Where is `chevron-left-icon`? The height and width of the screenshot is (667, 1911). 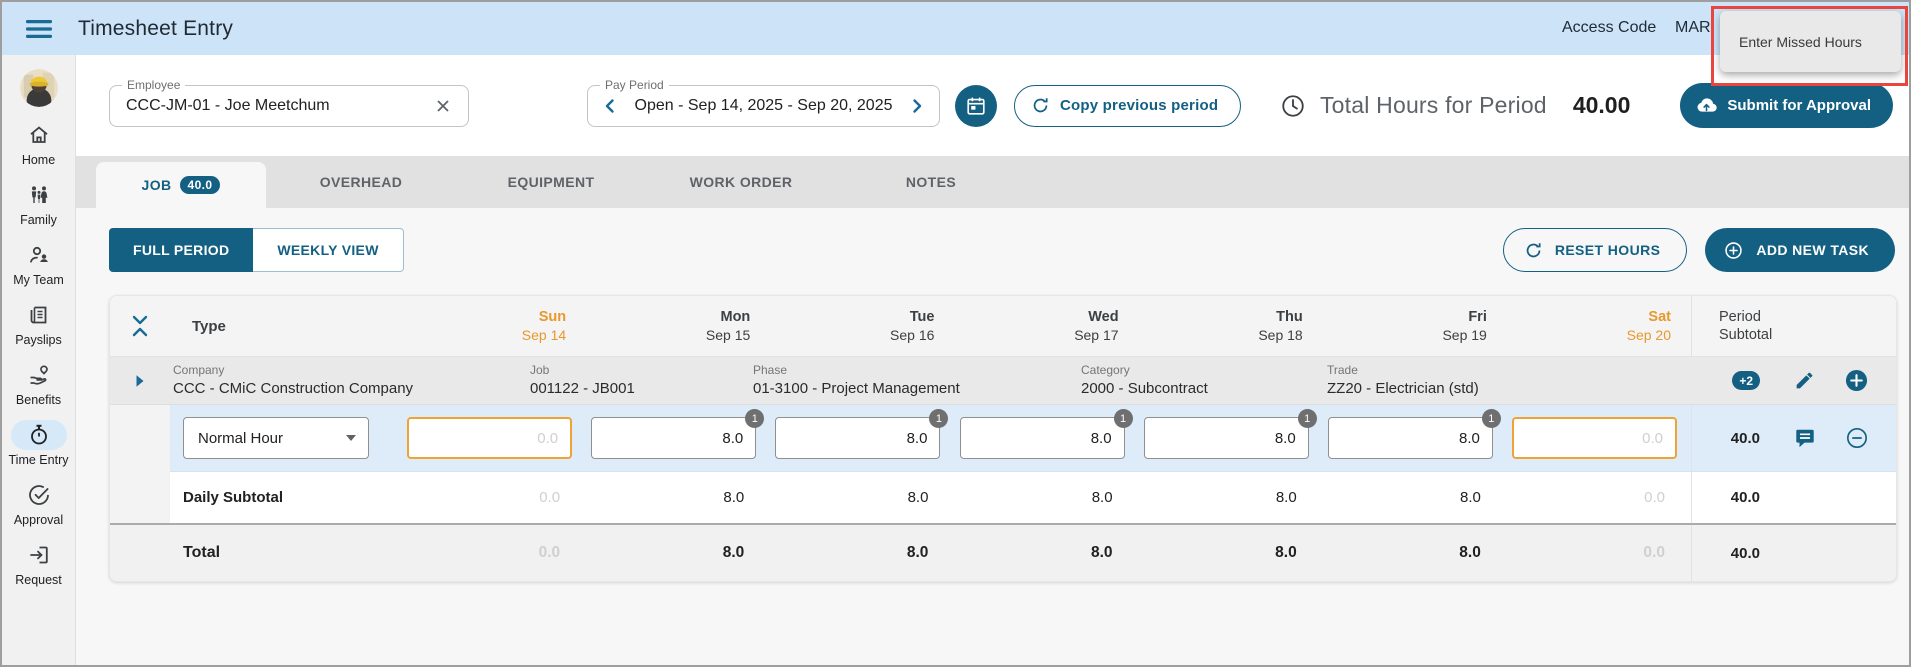 chevron-left-icon is located at coordinates (609, 105).